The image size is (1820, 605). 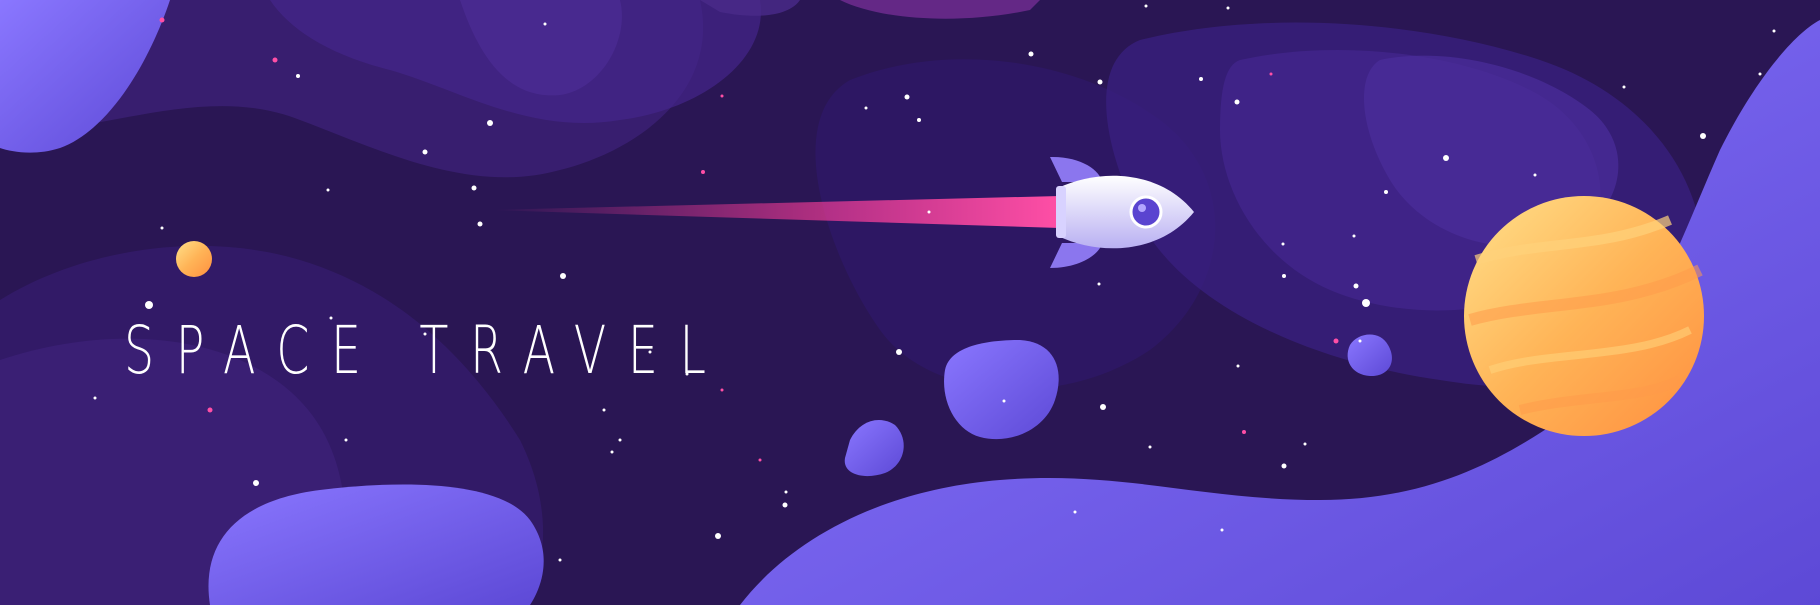 I want to click on rocket-window, so click(x=1146, y=212).